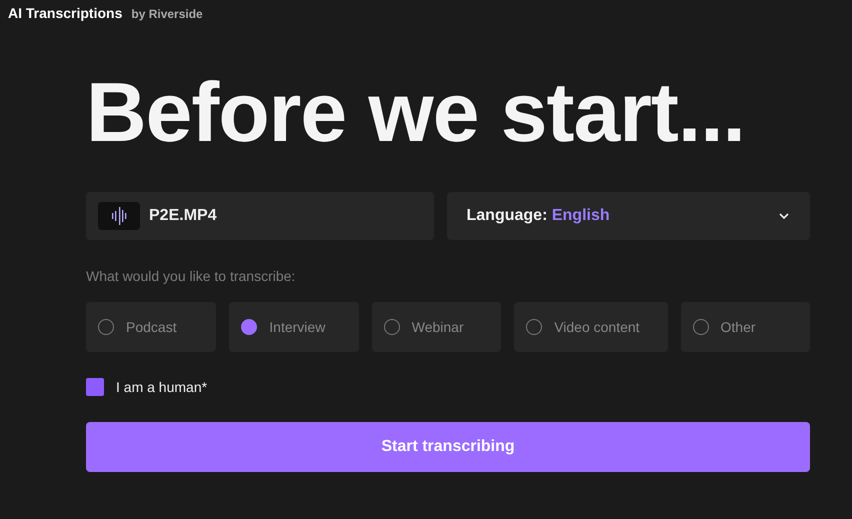  I want to click on app-title: AI Transcriptions, so click(65, 13).